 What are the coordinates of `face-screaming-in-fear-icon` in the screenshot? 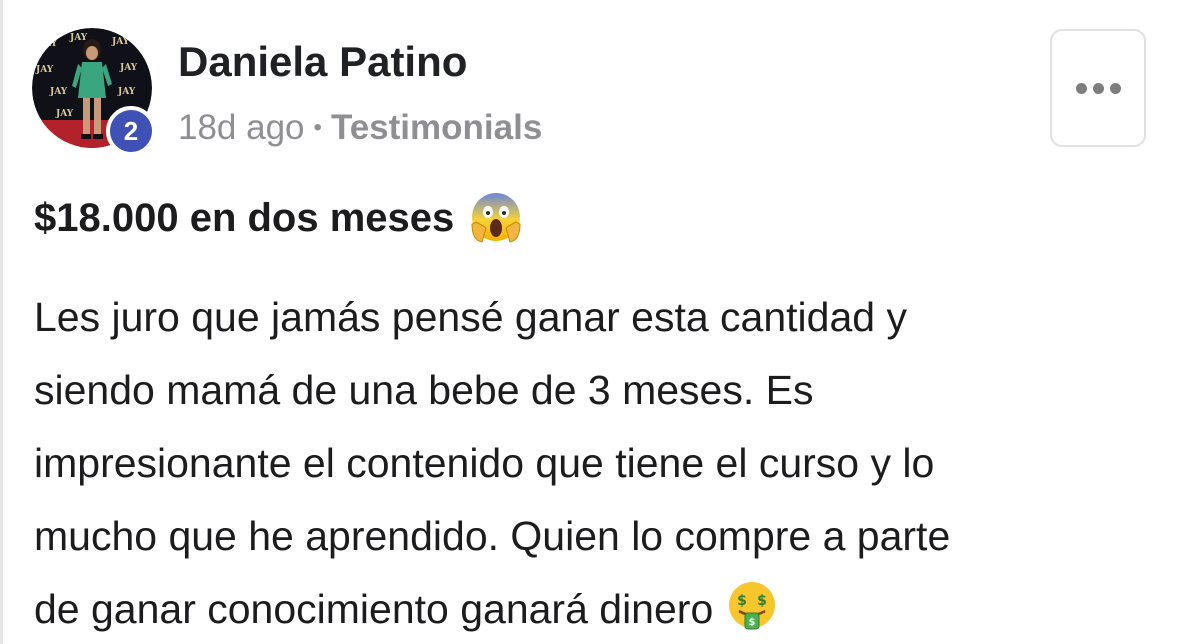 It's located at (496, 218).